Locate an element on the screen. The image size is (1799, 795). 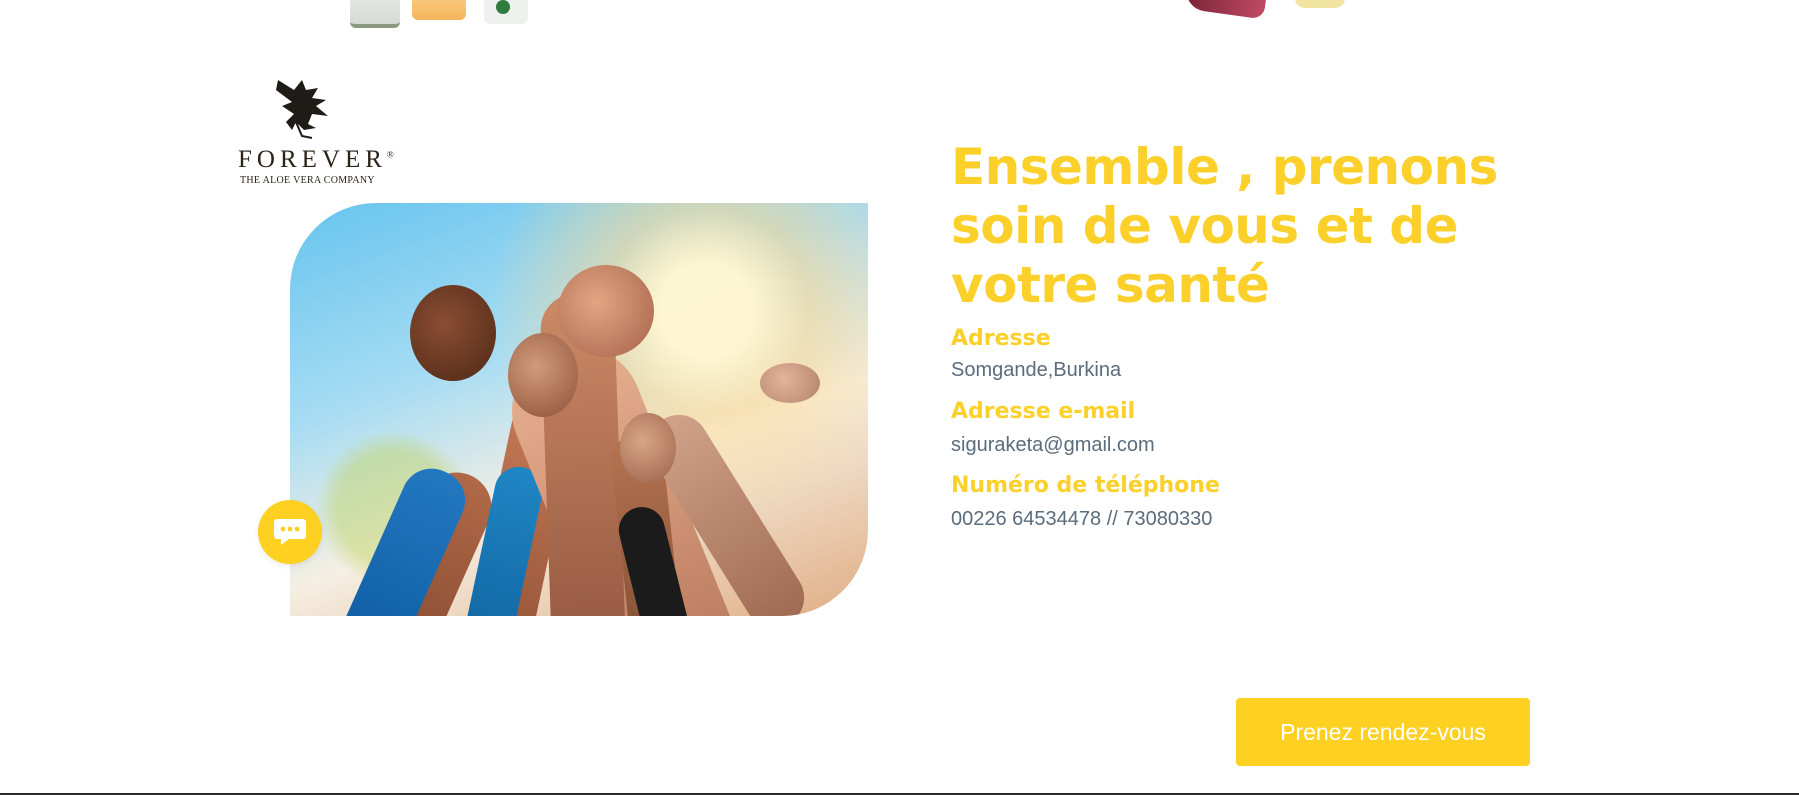
address-label: Adresse is located at coordinates (1001, 338).